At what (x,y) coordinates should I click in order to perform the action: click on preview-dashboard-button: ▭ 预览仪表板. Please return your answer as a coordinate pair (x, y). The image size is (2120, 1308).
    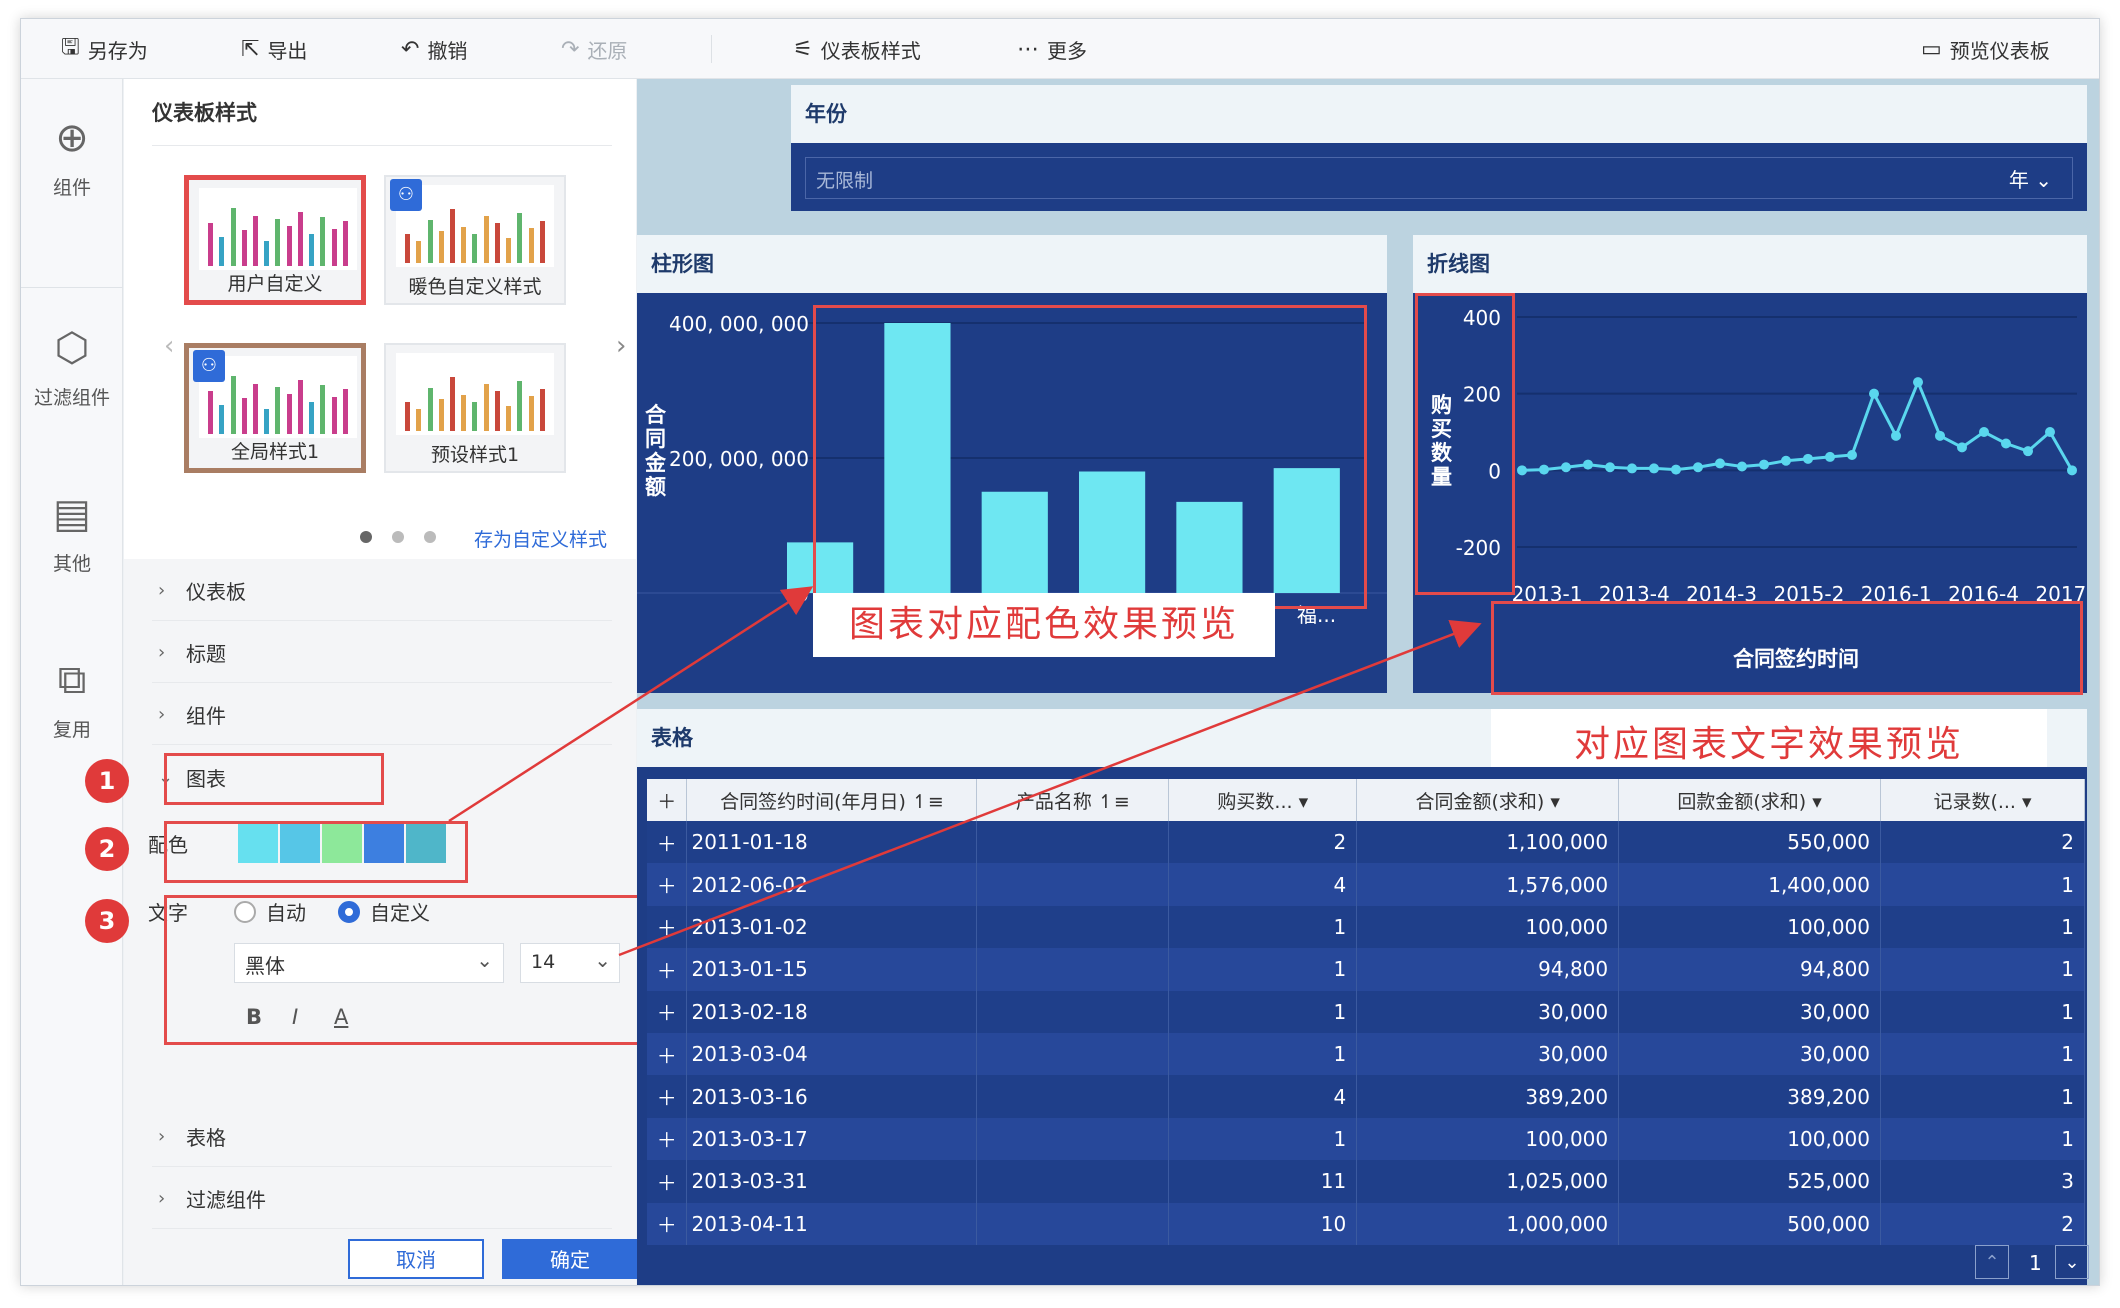
    Looking at the image, I should click on (1985, 49).